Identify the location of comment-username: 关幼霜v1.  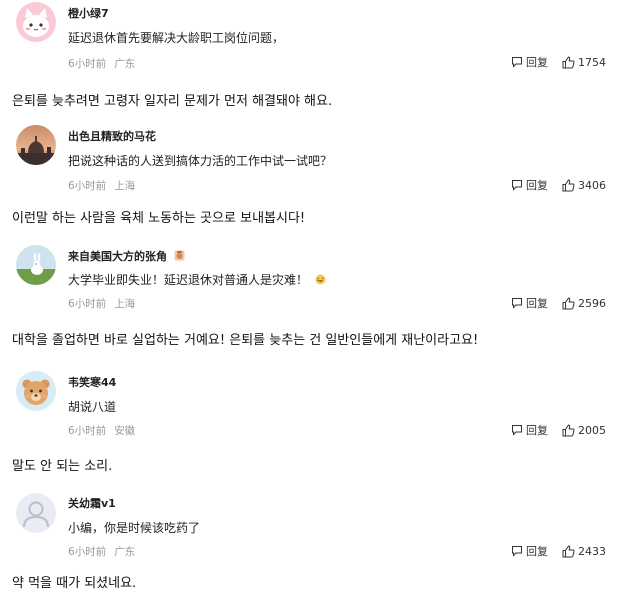
(92, 503).